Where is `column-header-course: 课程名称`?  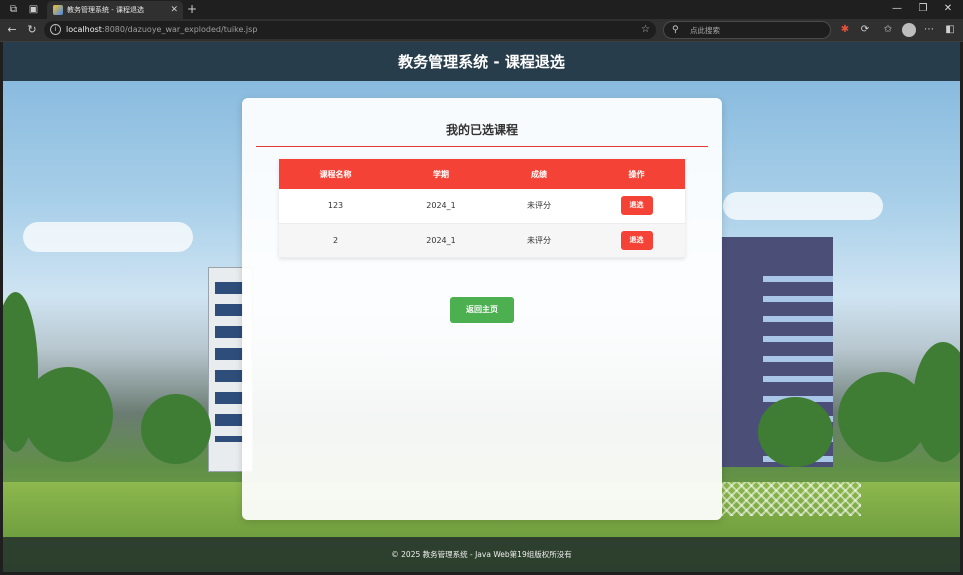 column-header-course: 课程名称 is located at coordinates (335, 174).